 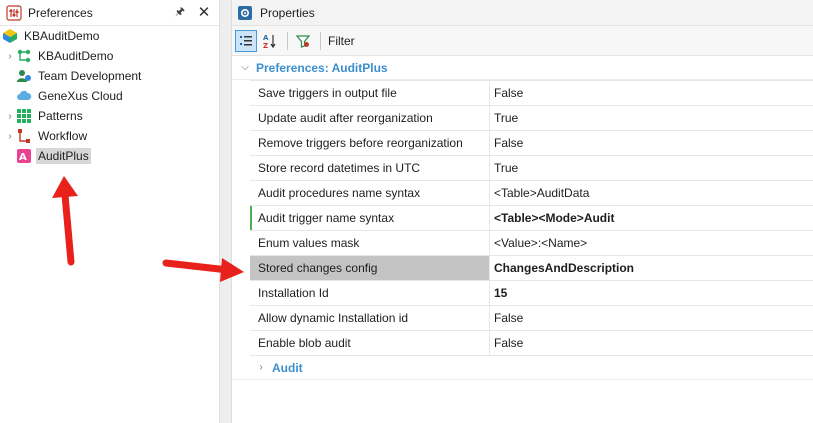 What do you see at coordinates (370, 343) in the screenshot?
I see `property-name: Enable blob audit` at bounding box center [370, 343].